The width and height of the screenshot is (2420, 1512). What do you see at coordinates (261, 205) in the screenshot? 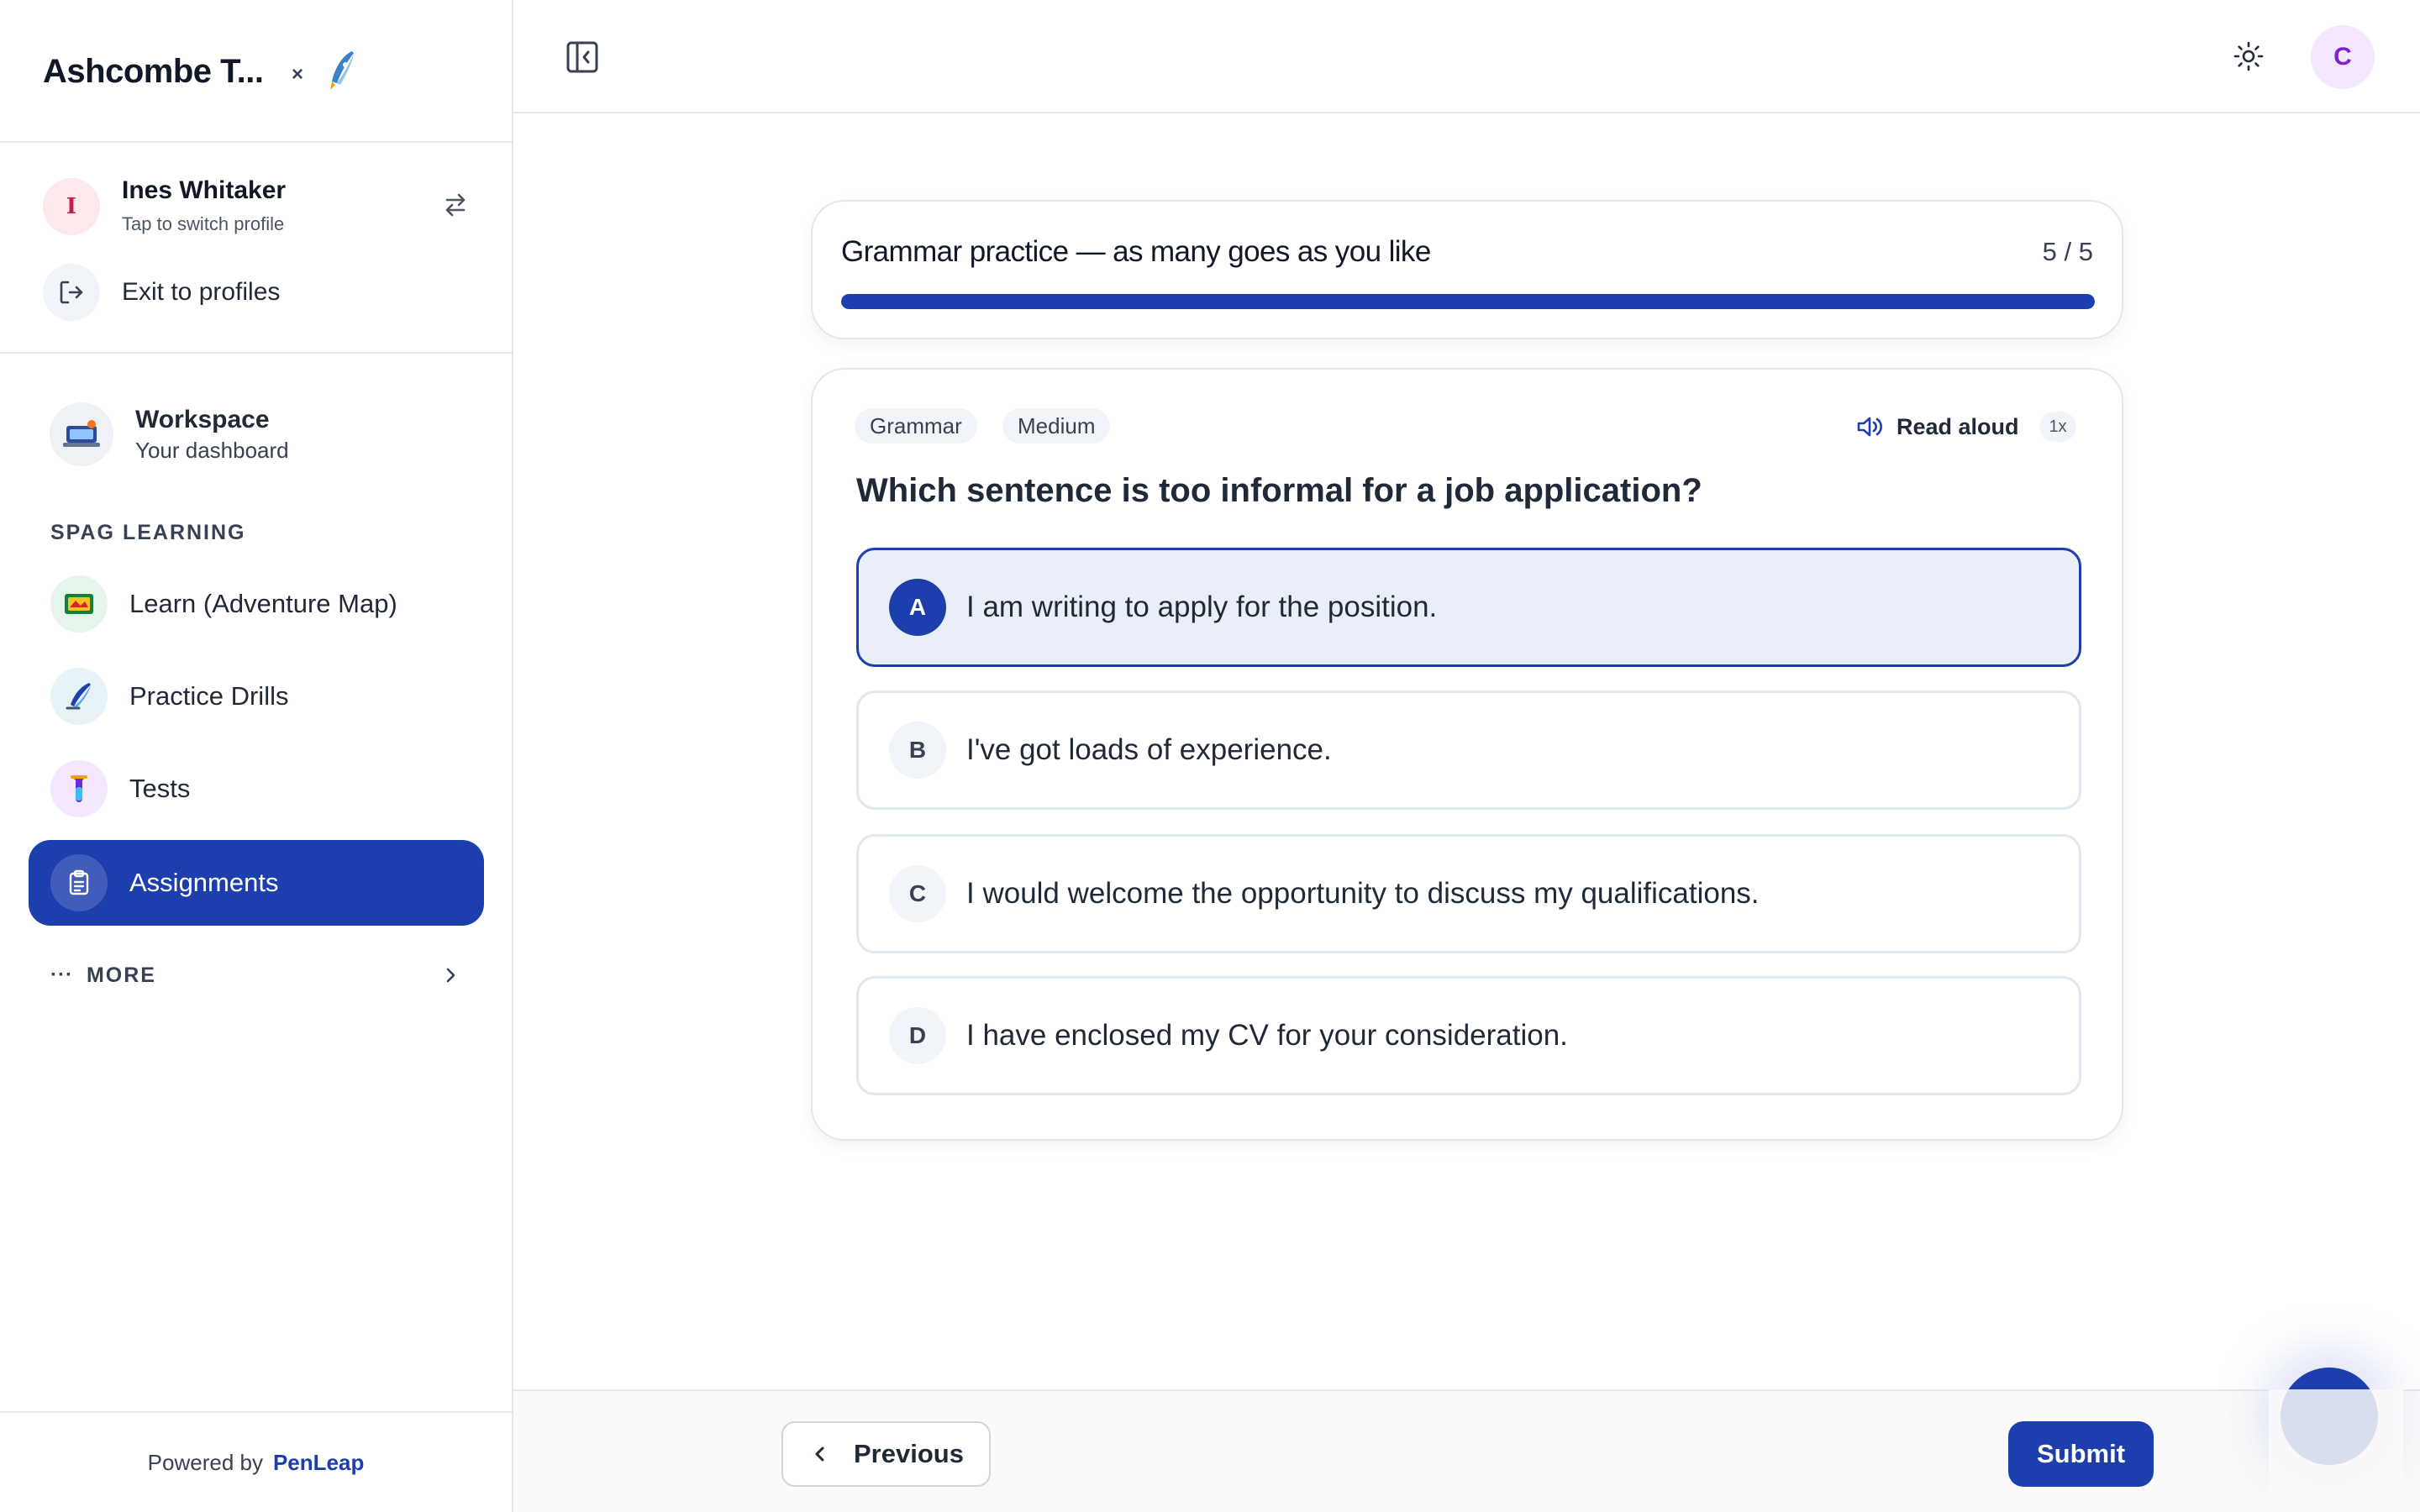
I see `profile-switcher: I Ines Whitaker Tap to switch profile` at bounding box center [261, 205].